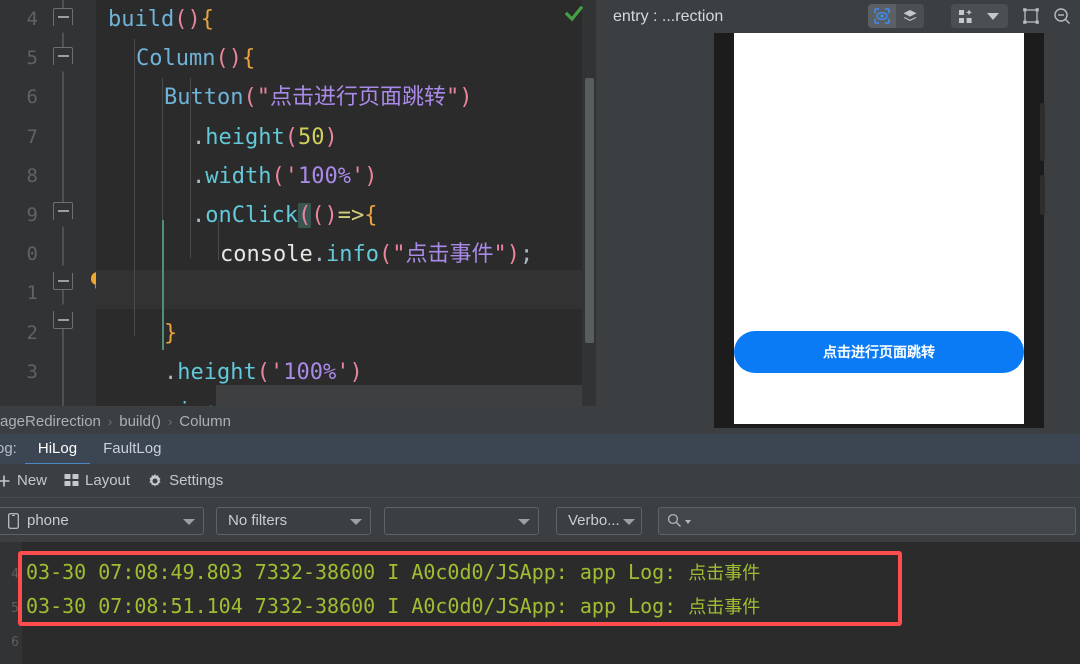 The width and height of the screenshot is (1080, 664). What do you see at coordinates (48, 520) in the screenshot?
I see `device-select-value: phone` at bounding box center [48, 520].